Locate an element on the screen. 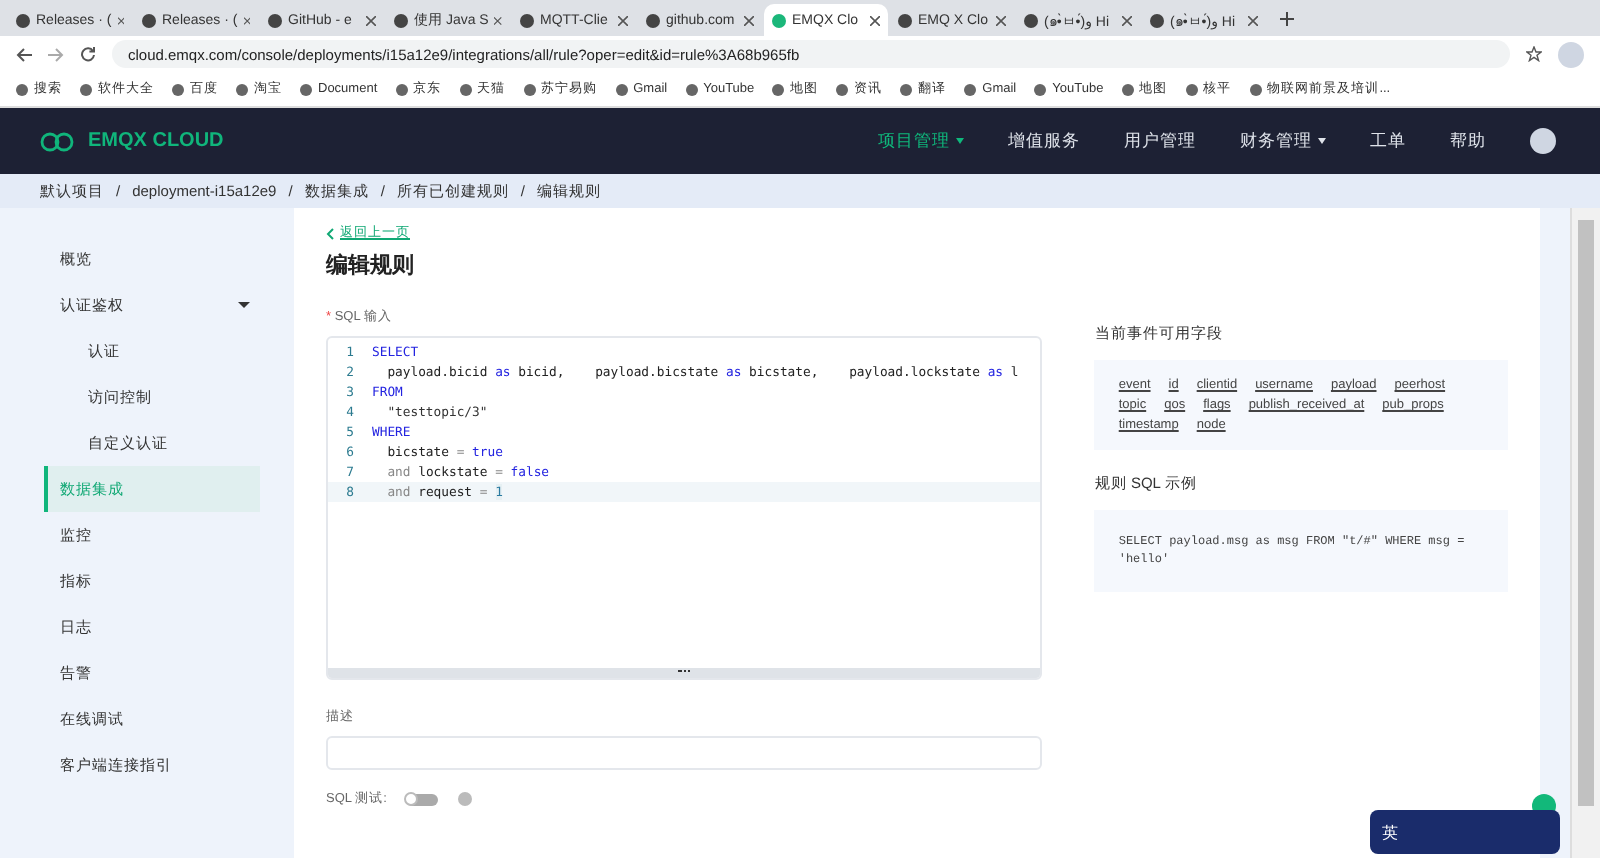  scrollbar is located at coordinates (1585, 533).